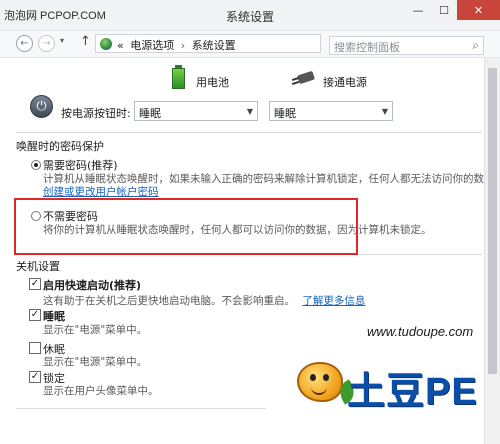 The image size is (500, 444). Describe the element at coordinates (331, 111) in the screenshot. I see `power-button-plugged-select: 睡眠 ▼` at that location.